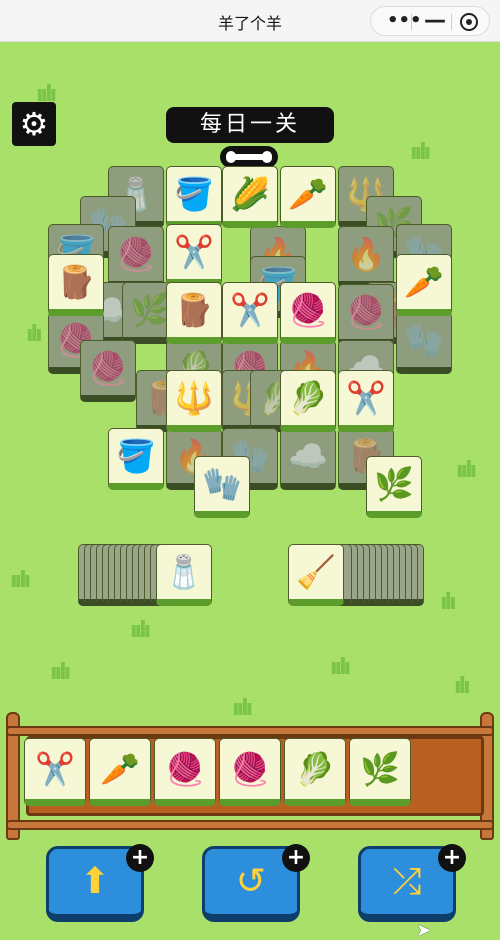  I want to click on more-menu-button: •••, so click(404, 20).